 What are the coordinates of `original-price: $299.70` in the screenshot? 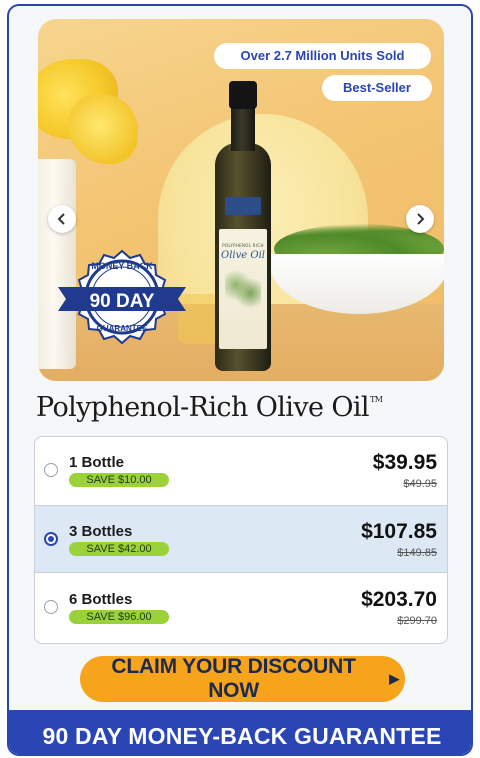 It's located at (417, 621).